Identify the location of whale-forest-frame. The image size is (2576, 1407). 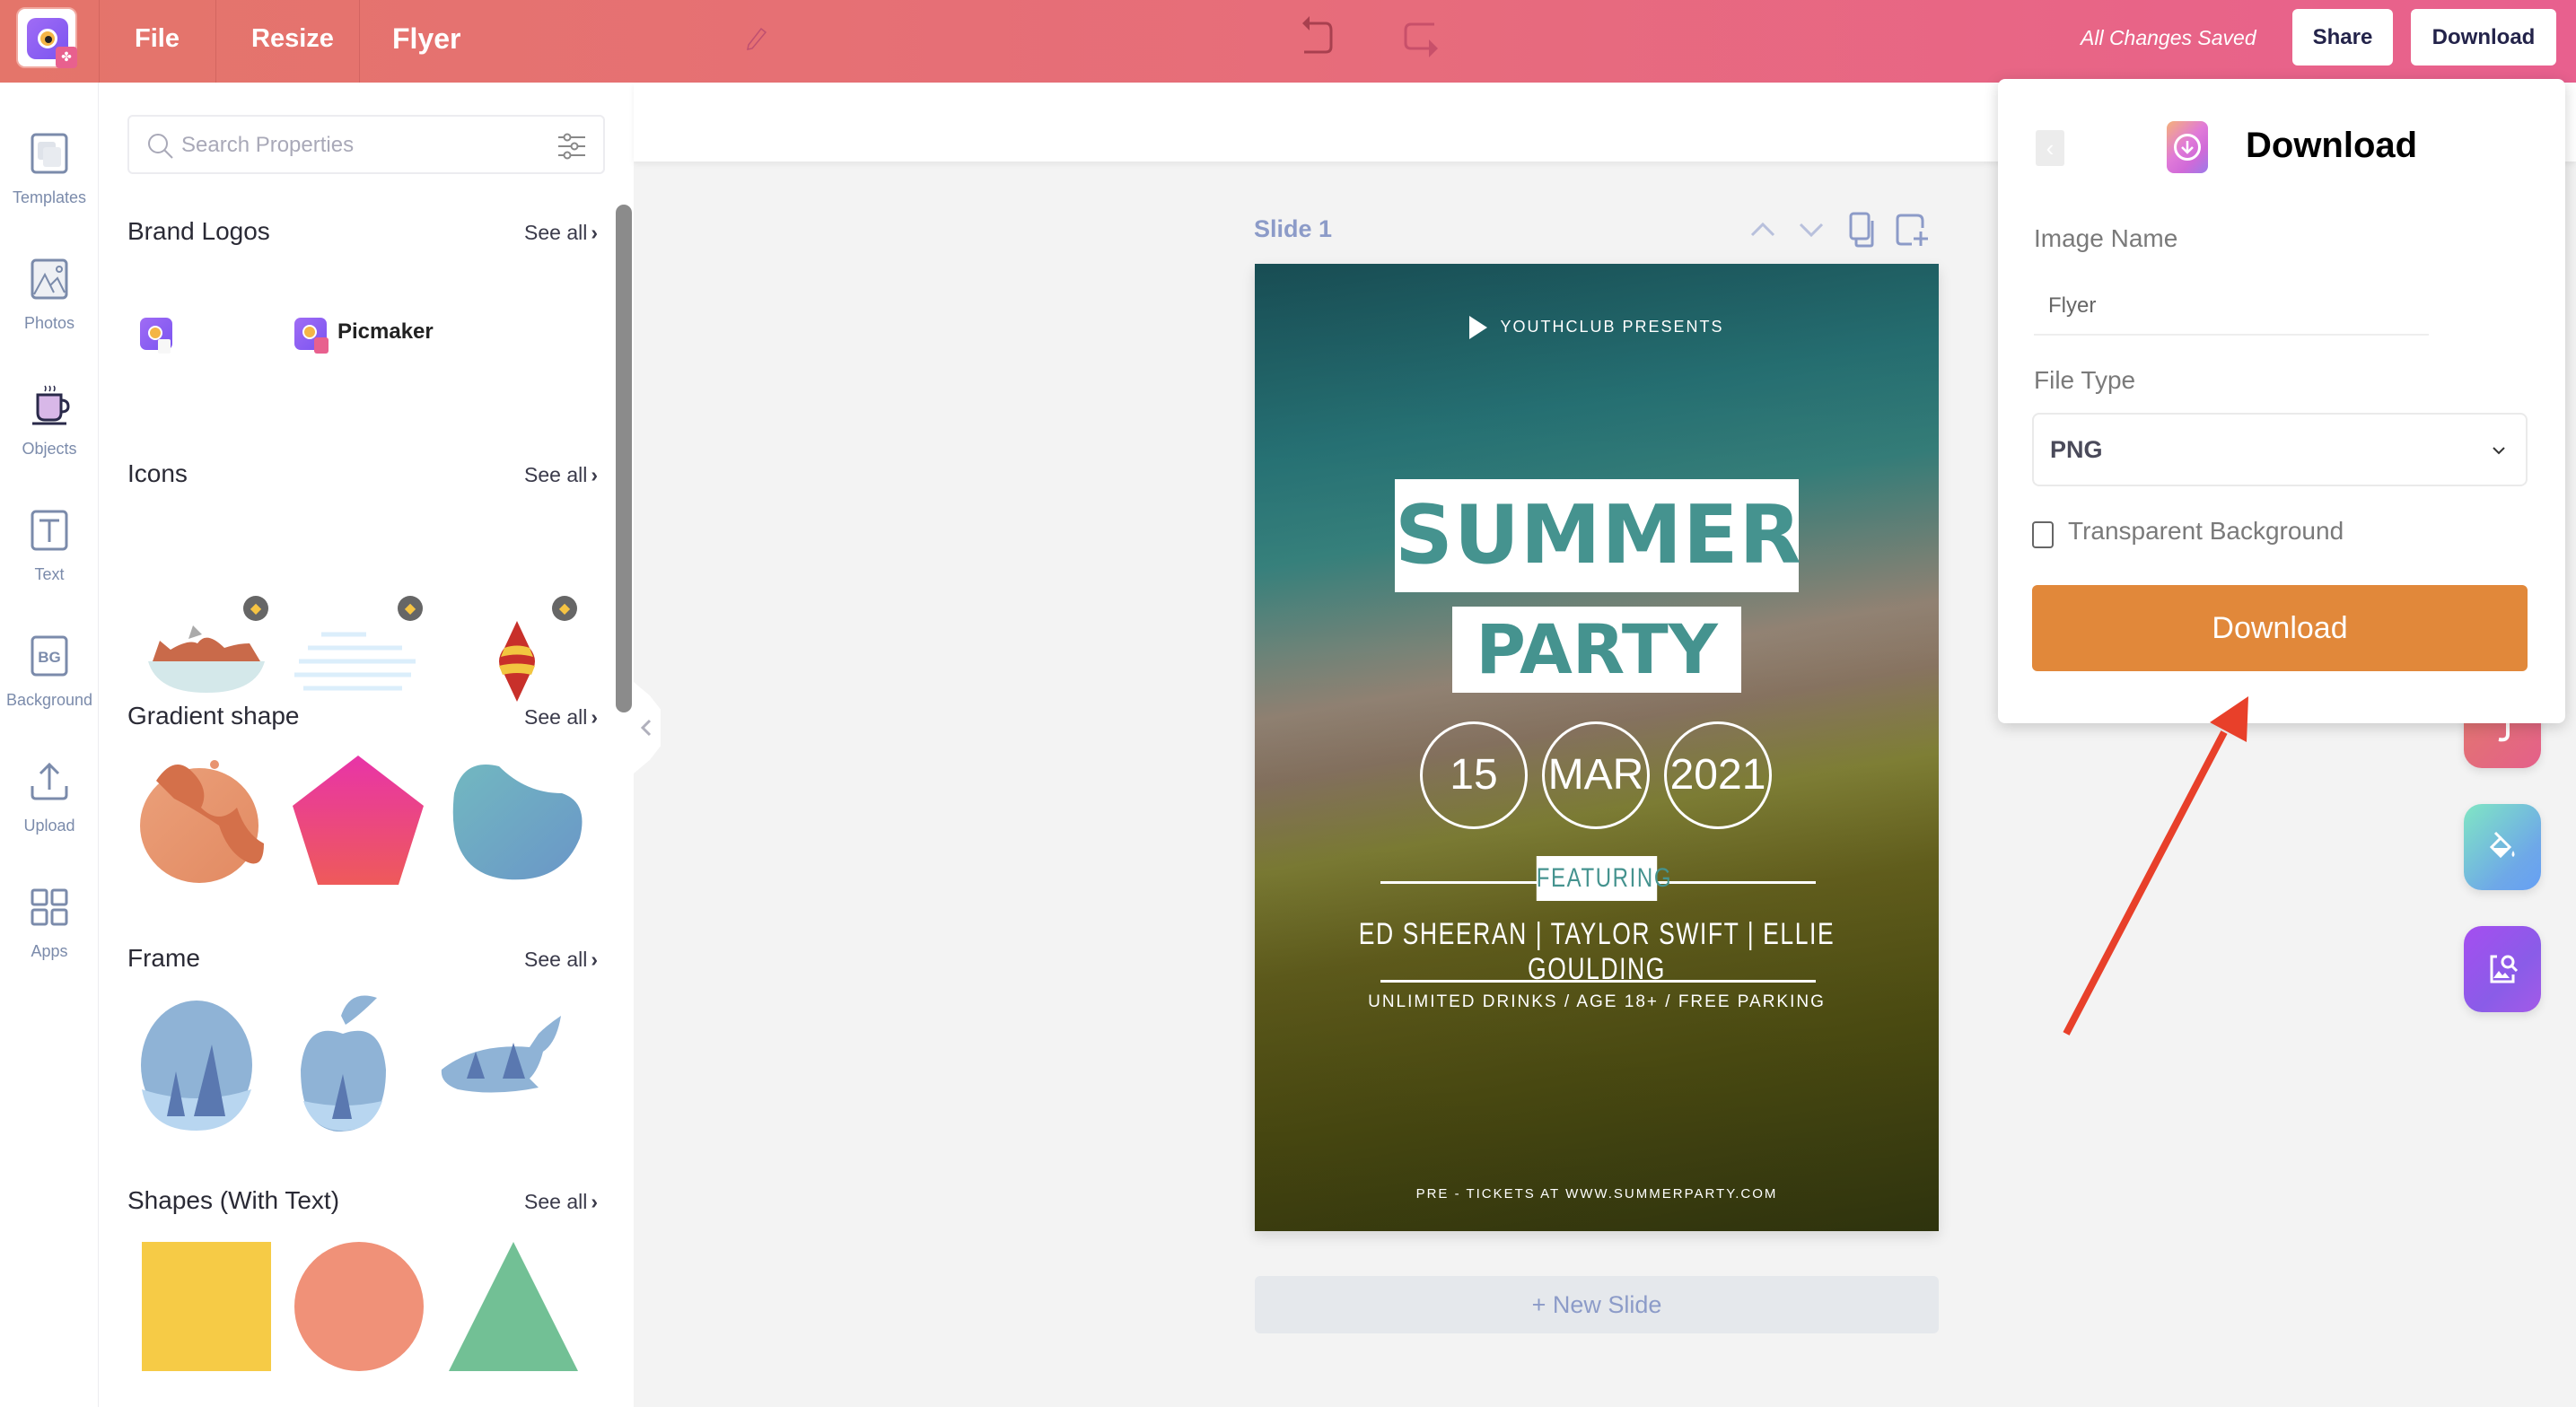
(502, 1056).